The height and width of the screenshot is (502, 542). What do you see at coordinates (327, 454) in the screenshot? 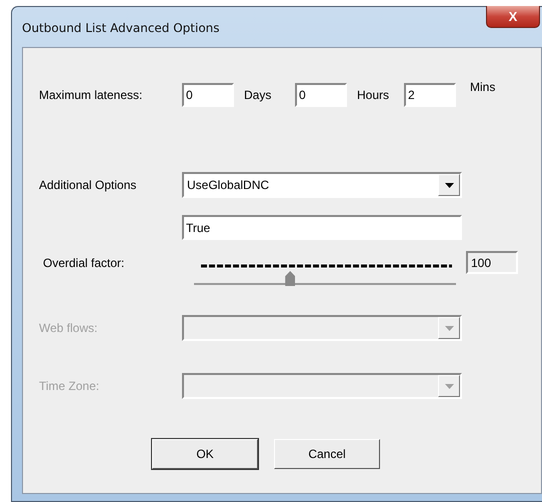
I see `dialog-button: Cancel` at bounding box center [327, 454].